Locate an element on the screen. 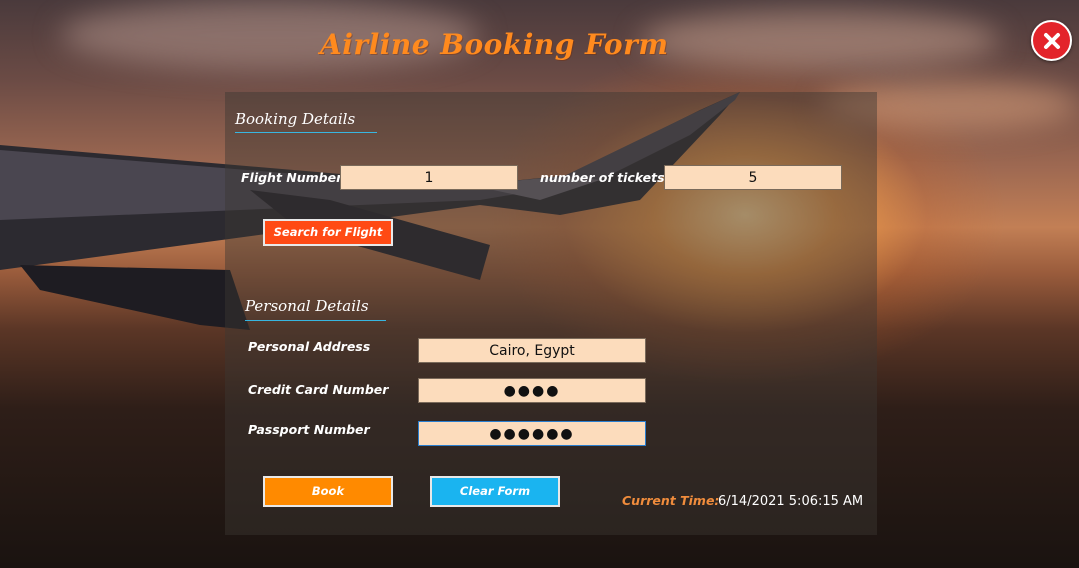 The width and height of the screenshot is (1079, 568). booking-details-underline is located at coordinates (306, 132).